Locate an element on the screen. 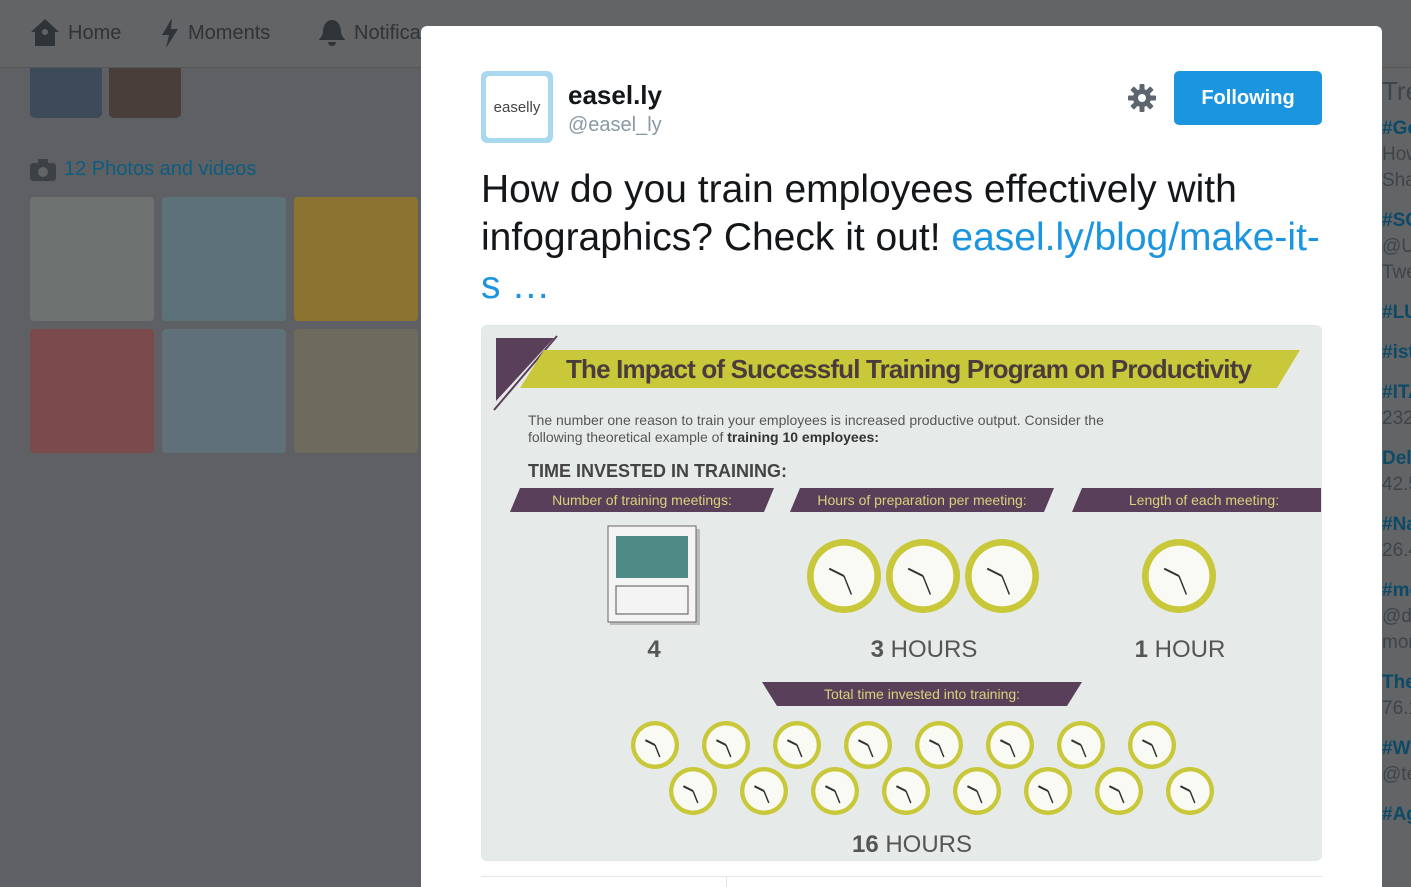 The image size is (1411, 887). trend-item: Del is located at coordinates (1396, 459).